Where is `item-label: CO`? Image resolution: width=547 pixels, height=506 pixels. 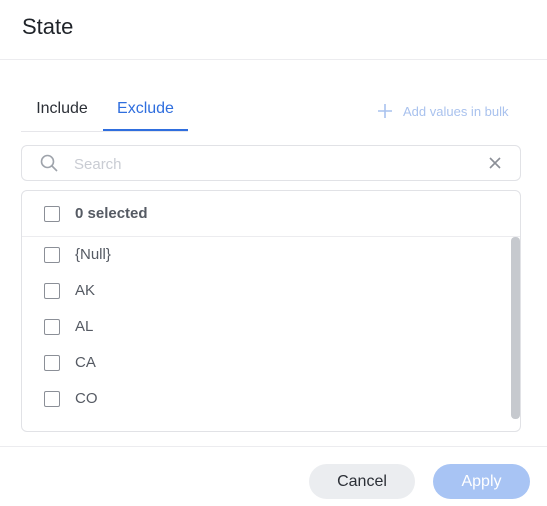
item-label: CO is located at coordinates (86, 398).